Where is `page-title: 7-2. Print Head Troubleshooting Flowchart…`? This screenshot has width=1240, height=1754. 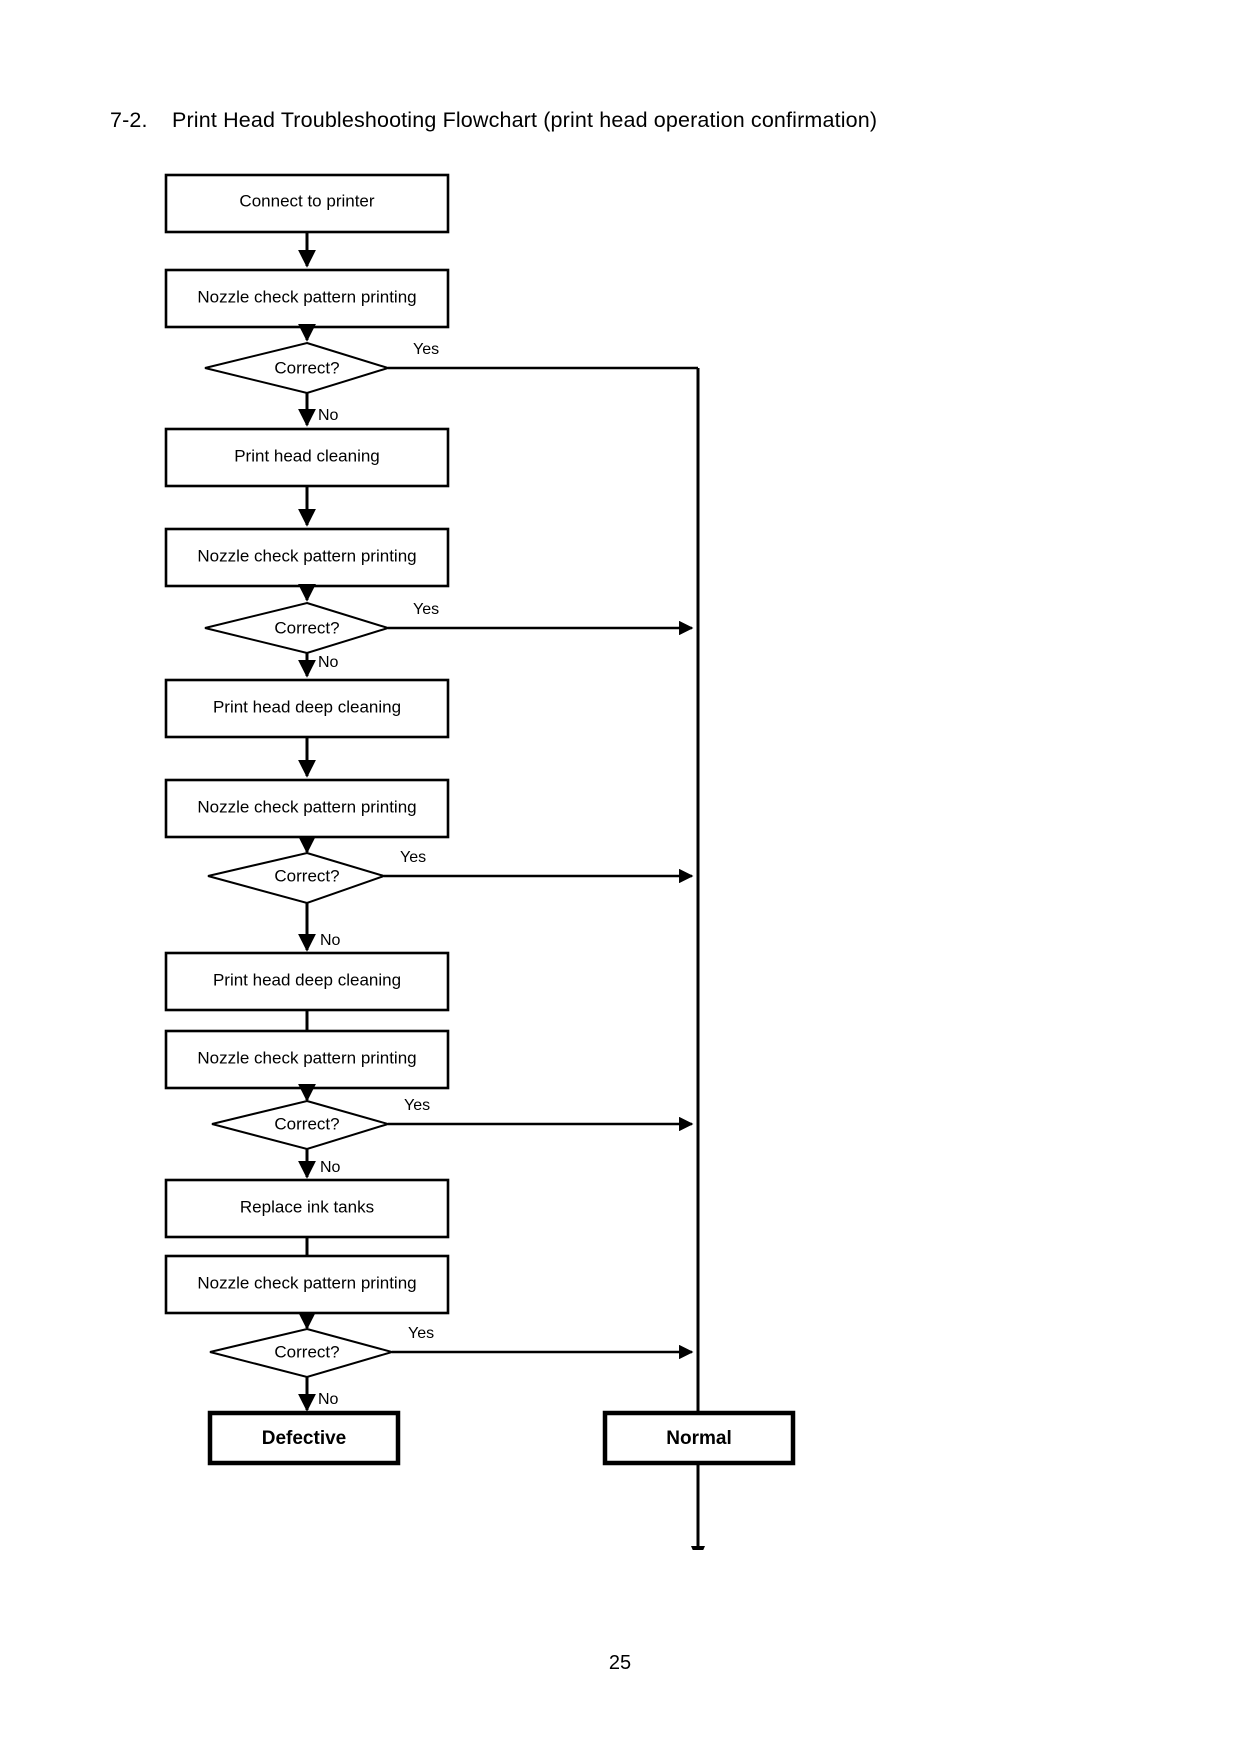 page-title: 7-2. Print Head Troubleshooting Flowchart… is located at coordinates (610, 121).